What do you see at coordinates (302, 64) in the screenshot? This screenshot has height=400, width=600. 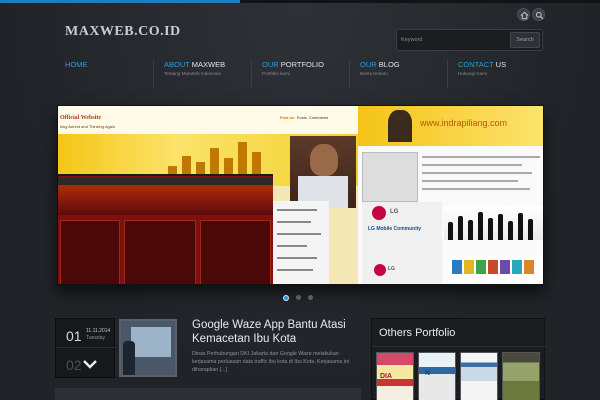 I see `nav-title-main: PORTFOLIO` at bounding box center [302, 64].